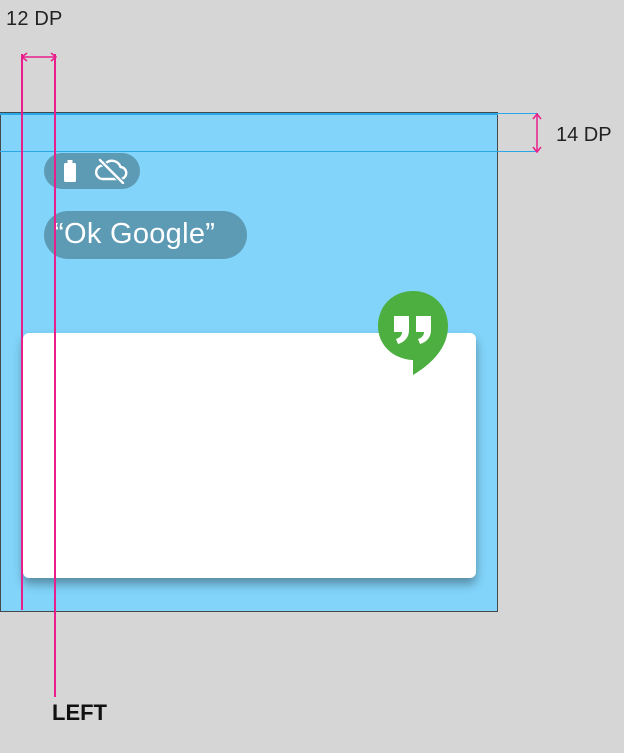 This screenshot has width=624, height=753. I want to click on left-label: LEFT, so click(79, 712).